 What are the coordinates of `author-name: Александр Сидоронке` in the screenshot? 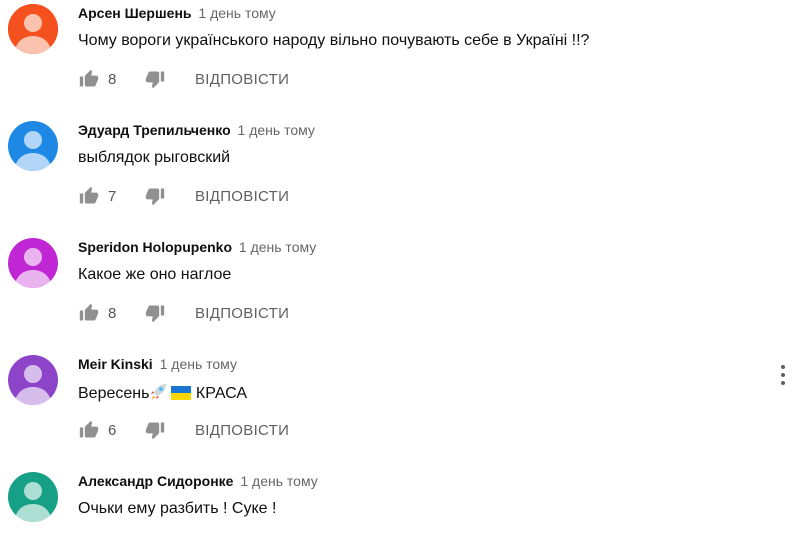 It's located at (155, 481).